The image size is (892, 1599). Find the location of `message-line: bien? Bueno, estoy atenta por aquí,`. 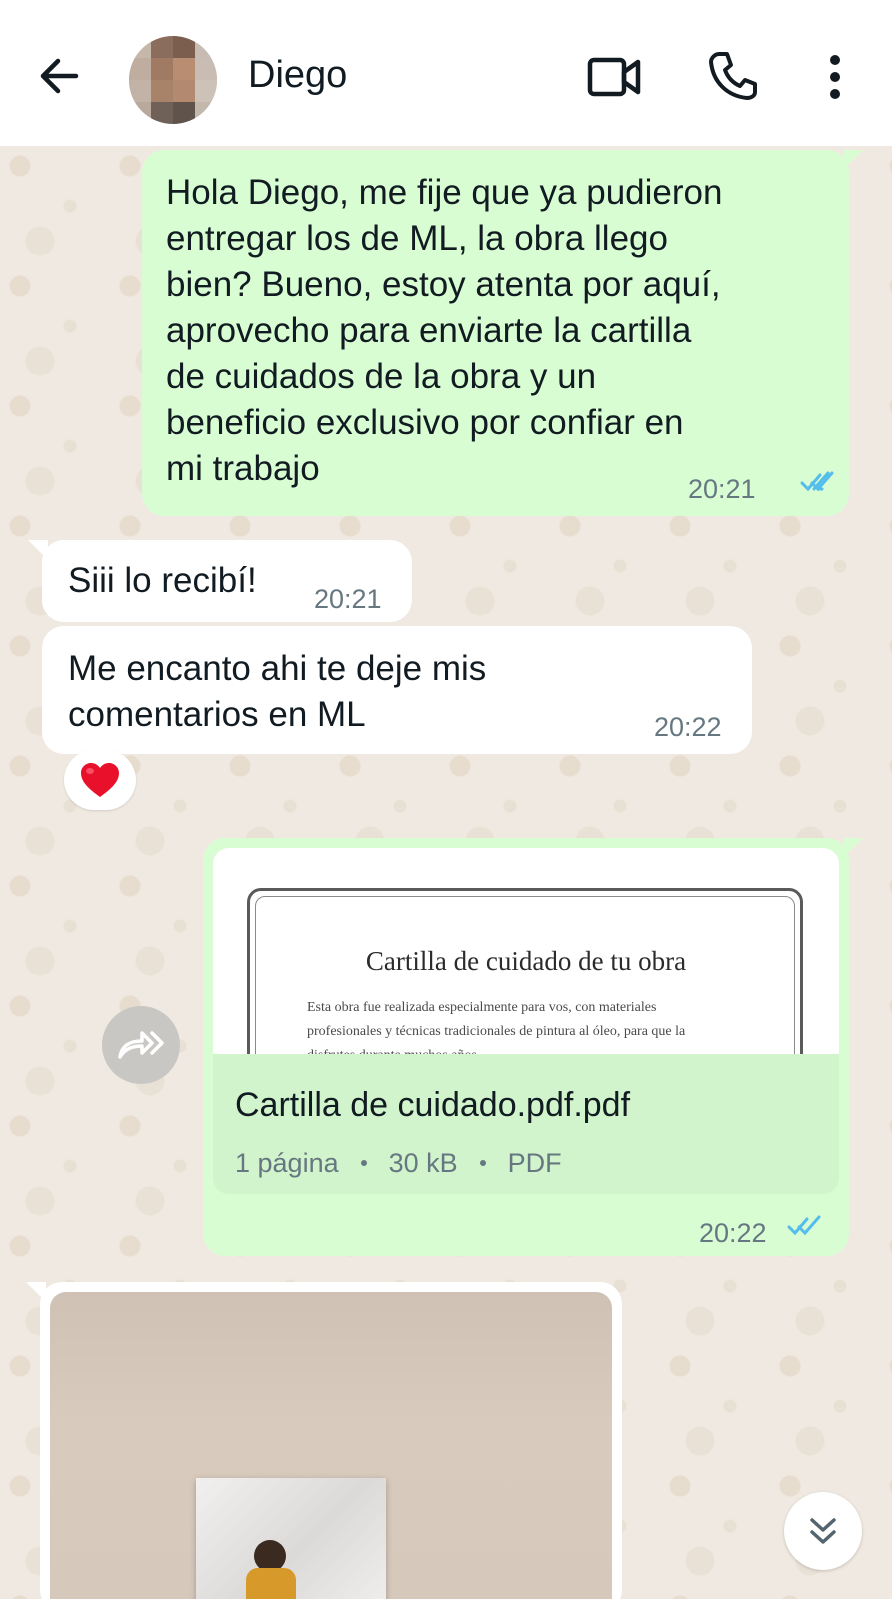

message-line: bien? Bueno, estoy atenta por aquí, is located at coordinates (443, 284).